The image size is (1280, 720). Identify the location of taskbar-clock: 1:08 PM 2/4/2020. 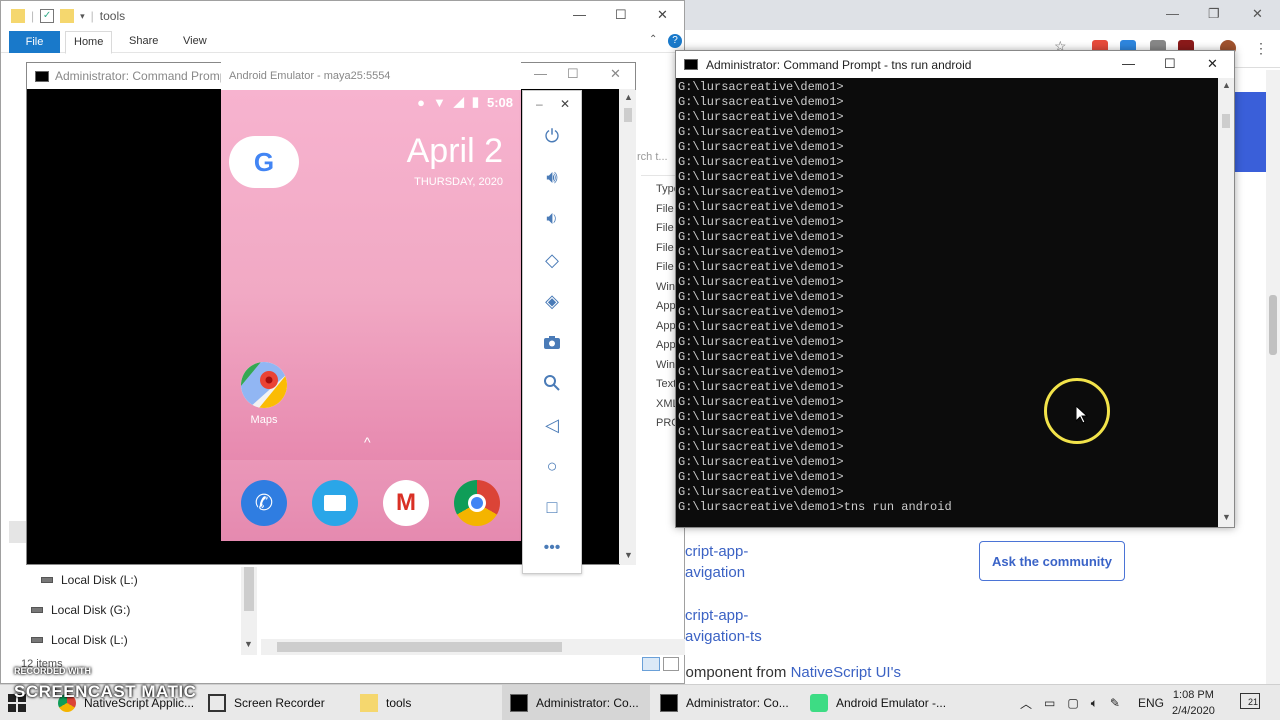
(1193, 703).